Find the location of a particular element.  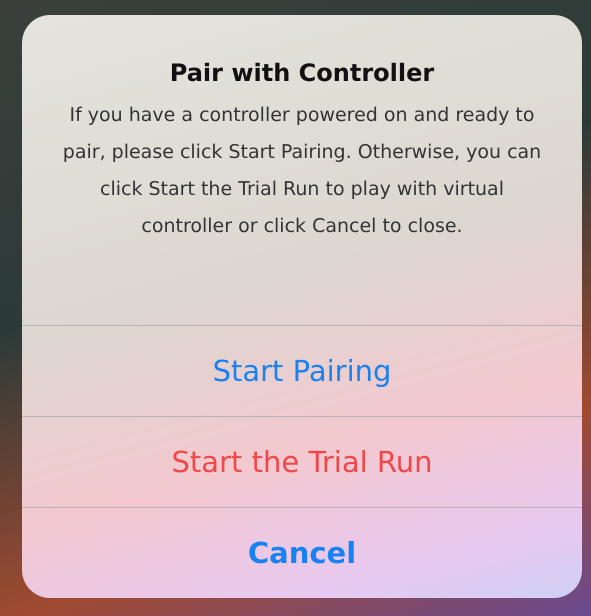

destructive-button: Start the Trial Run is located at coordinates (302, 461).